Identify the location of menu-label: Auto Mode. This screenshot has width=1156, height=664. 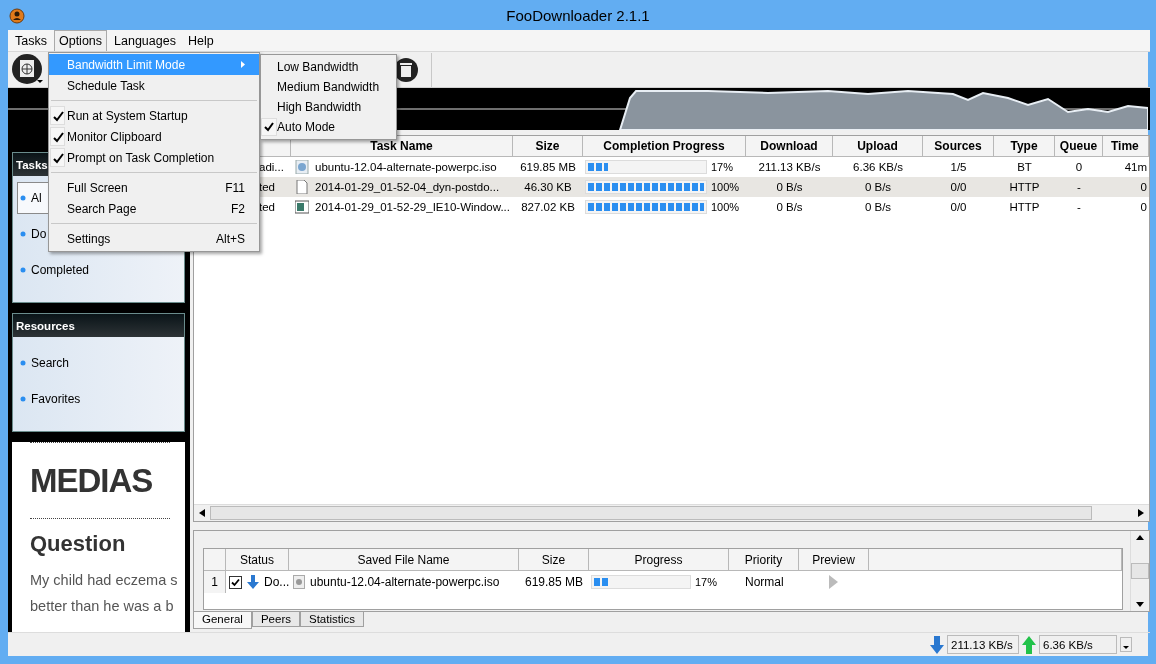
(307, 127).